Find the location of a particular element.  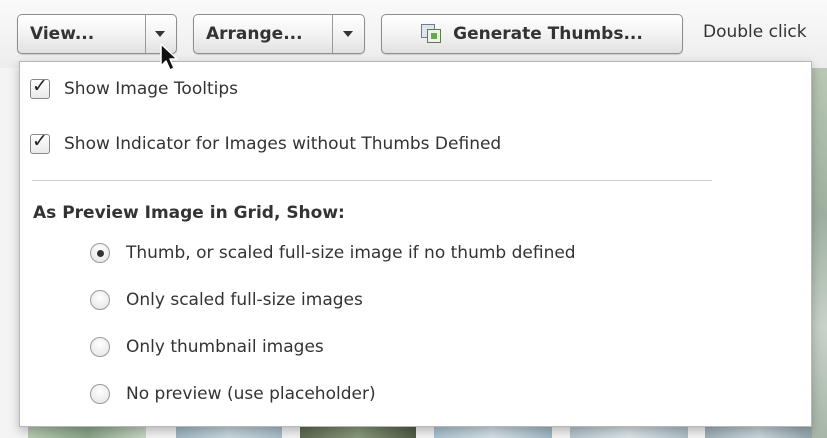

mouse-pointer-icon is located at coordinates (169, 57).